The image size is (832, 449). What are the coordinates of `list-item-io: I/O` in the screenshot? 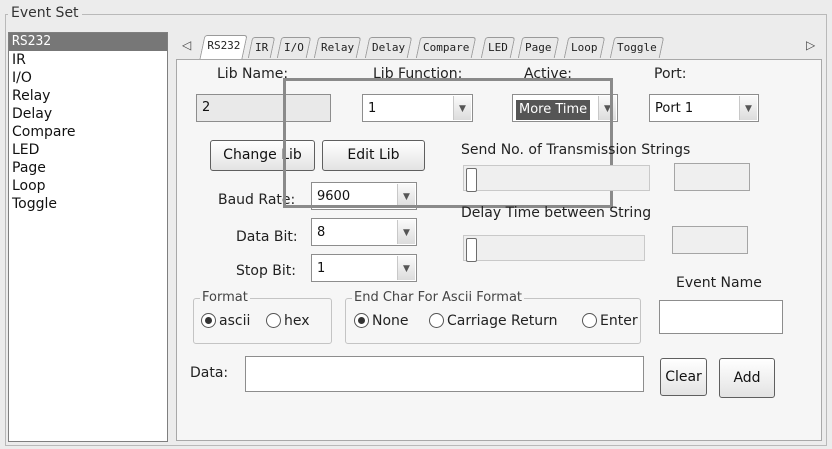 It's located at (88, 78).